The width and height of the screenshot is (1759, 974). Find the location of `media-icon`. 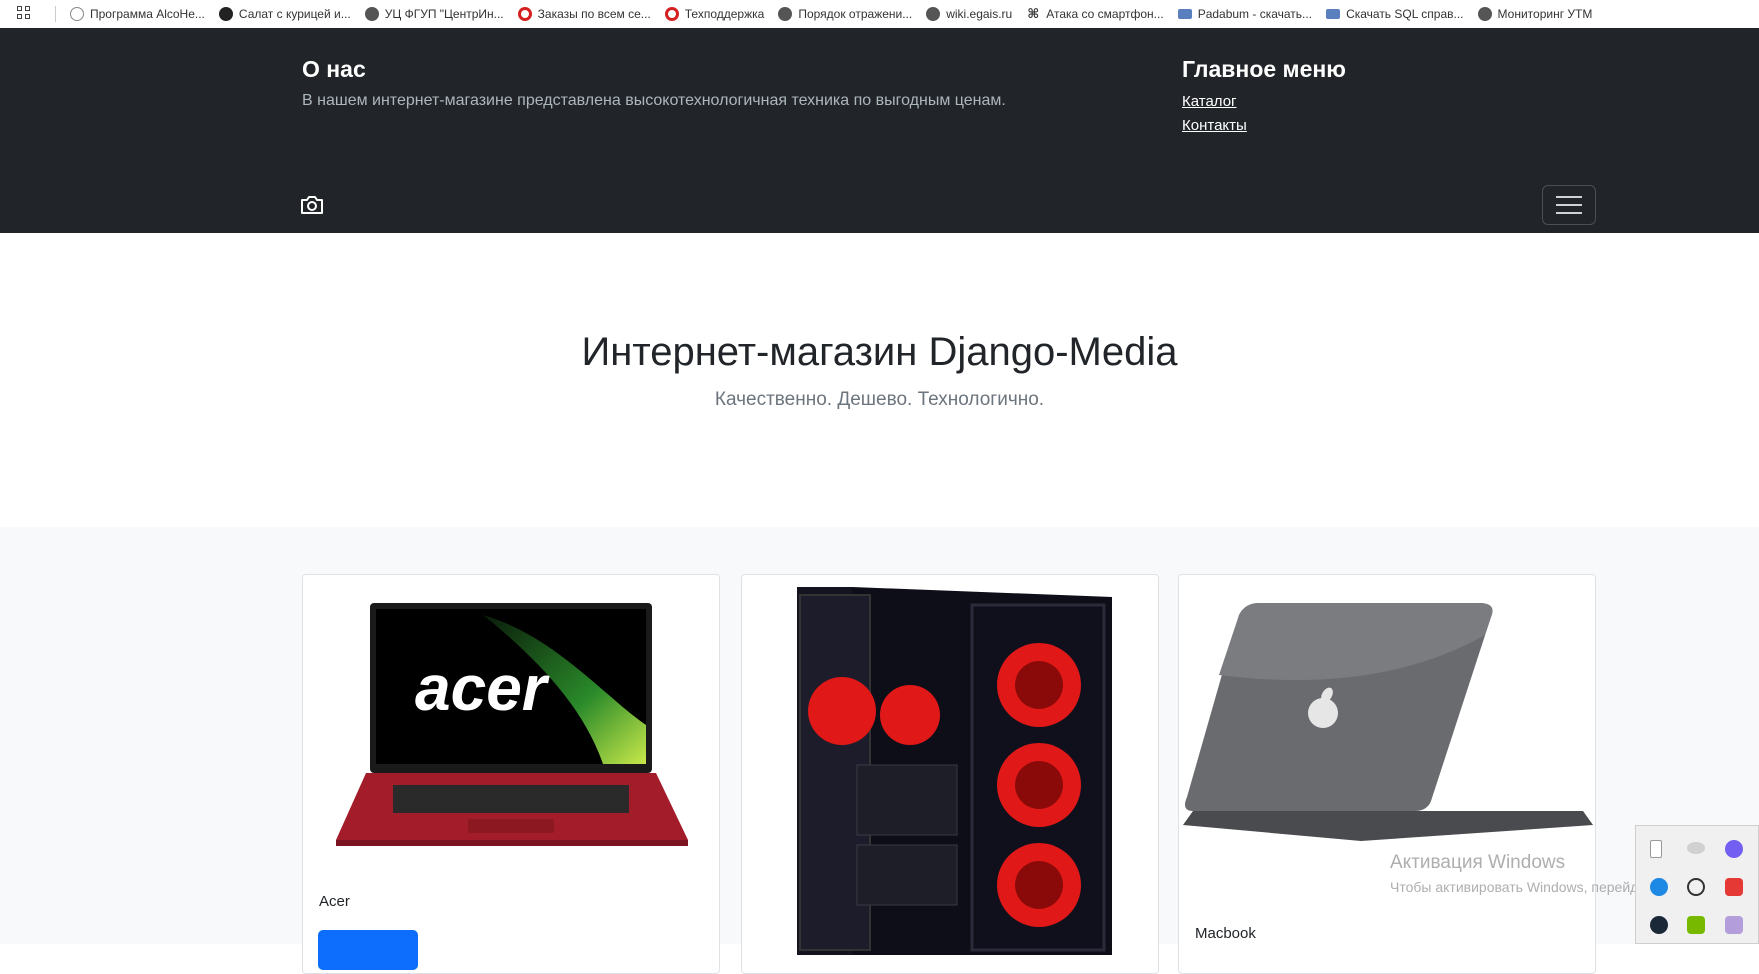

media-icon is located at coordinates (1734, 887).